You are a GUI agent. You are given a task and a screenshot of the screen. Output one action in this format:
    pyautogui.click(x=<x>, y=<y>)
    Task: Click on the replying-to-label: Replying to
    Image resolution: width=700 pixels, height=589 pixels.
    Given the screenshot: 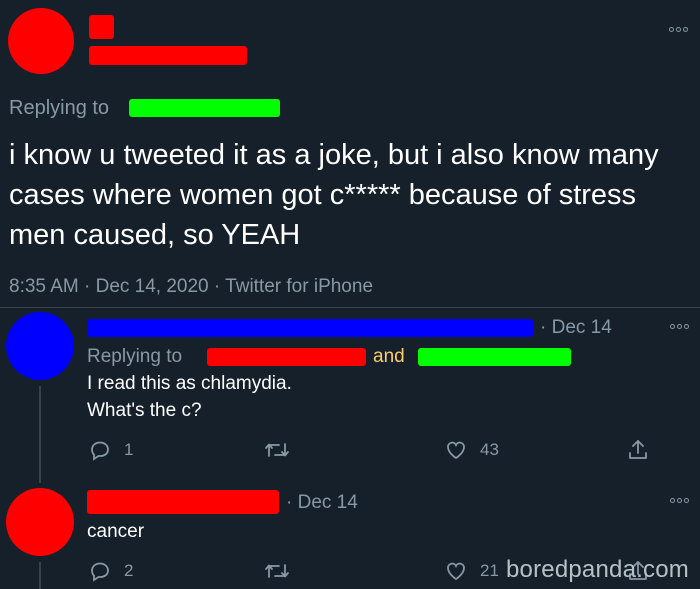 What is the action you would take?
    pyautogui.click(x=59, y=108)
    